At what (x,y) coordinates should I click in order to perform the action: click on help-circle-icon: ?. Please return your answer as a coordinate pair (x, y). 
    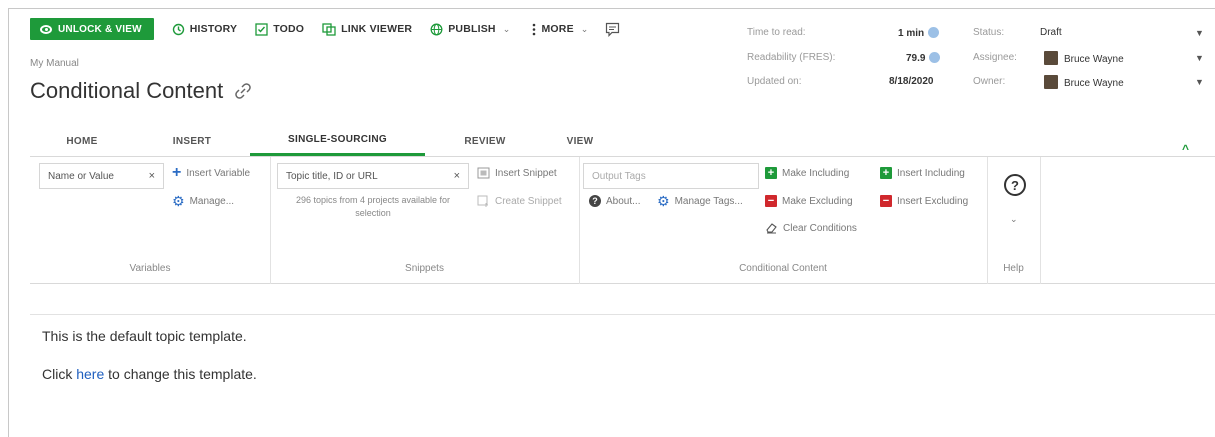
    Looking at the image, I should click on (595, 201).